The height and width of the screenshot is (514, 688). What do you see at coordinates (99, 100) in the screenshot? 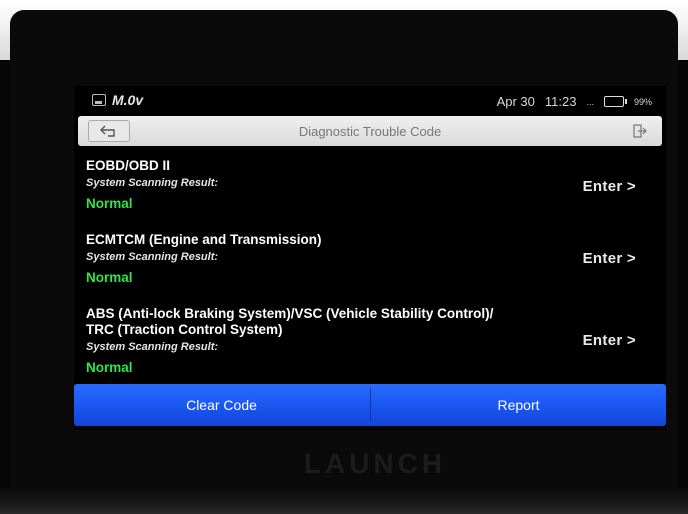
I see `image-icon` at bounding box center [99, 100].